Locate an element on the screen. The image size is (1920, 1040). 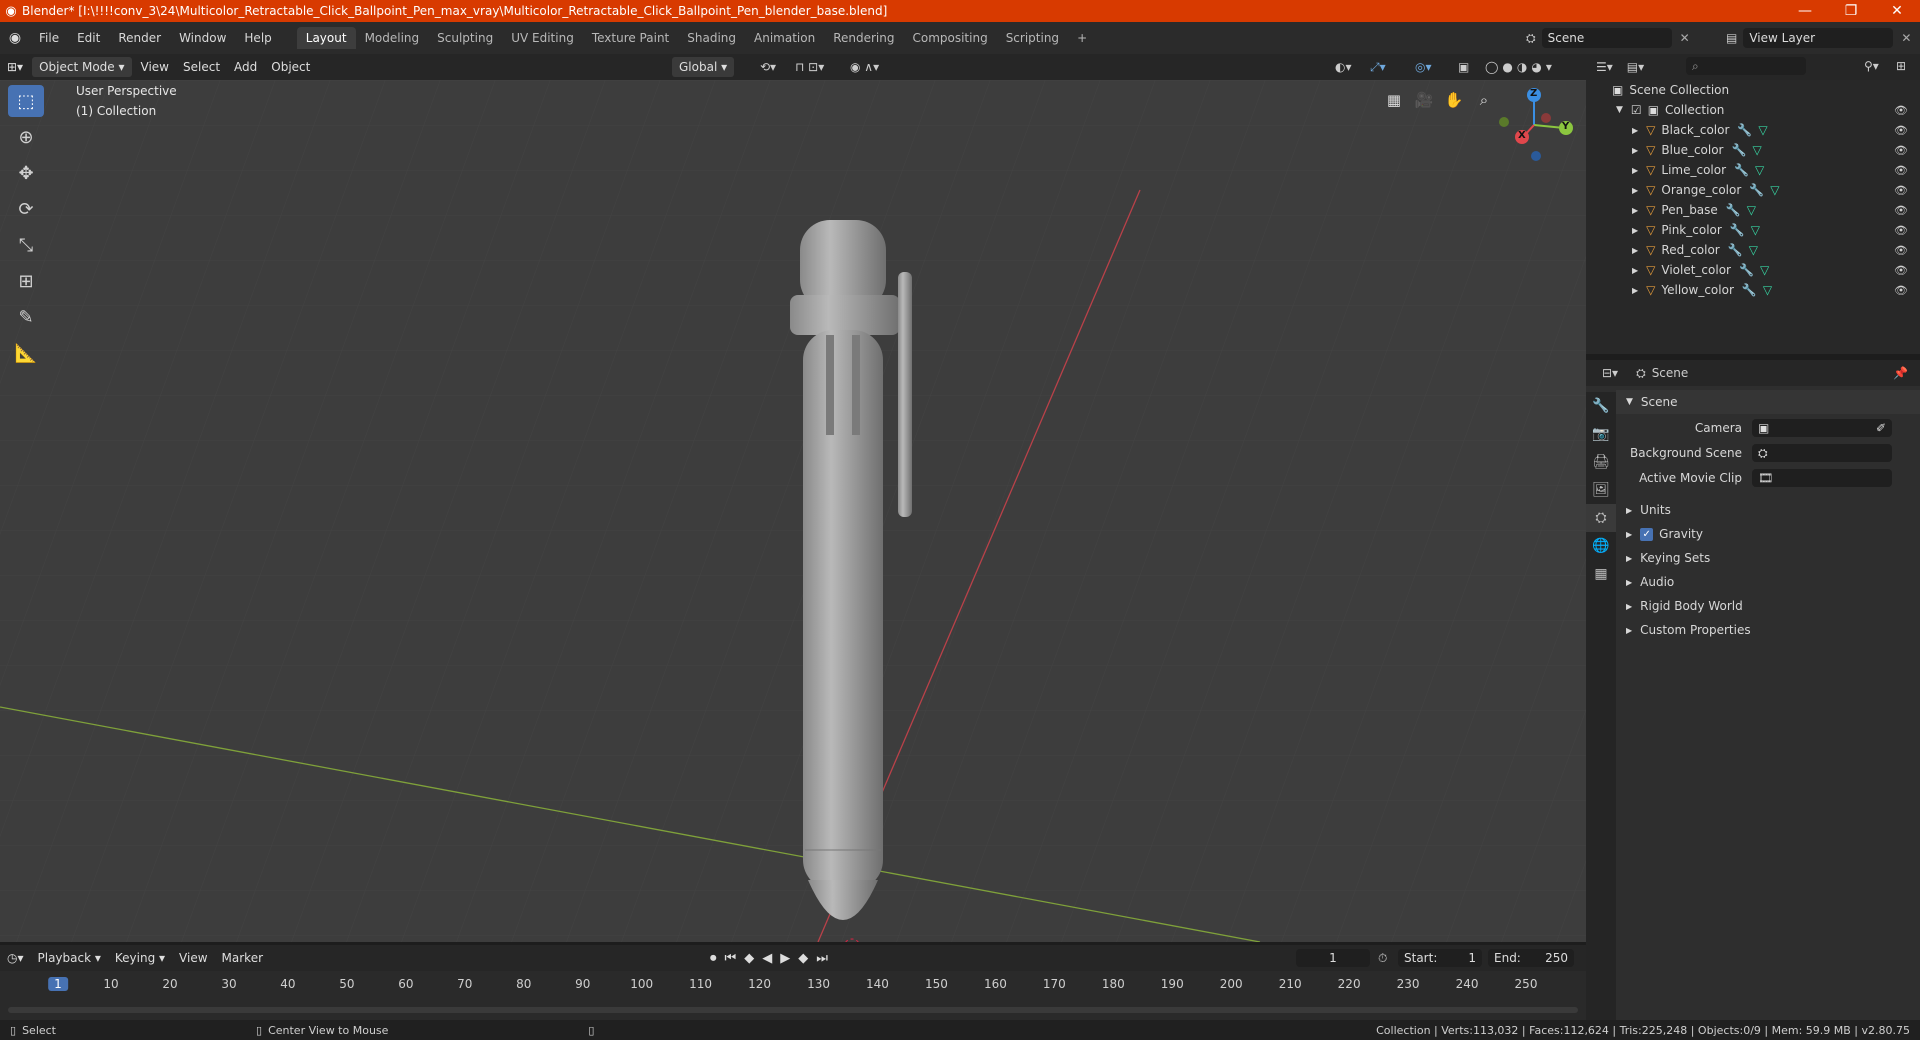
outliner-row-object: ▶ ▽ Violet_color 🔧 ▽ 👁 is located at coordinates (1753, 270).